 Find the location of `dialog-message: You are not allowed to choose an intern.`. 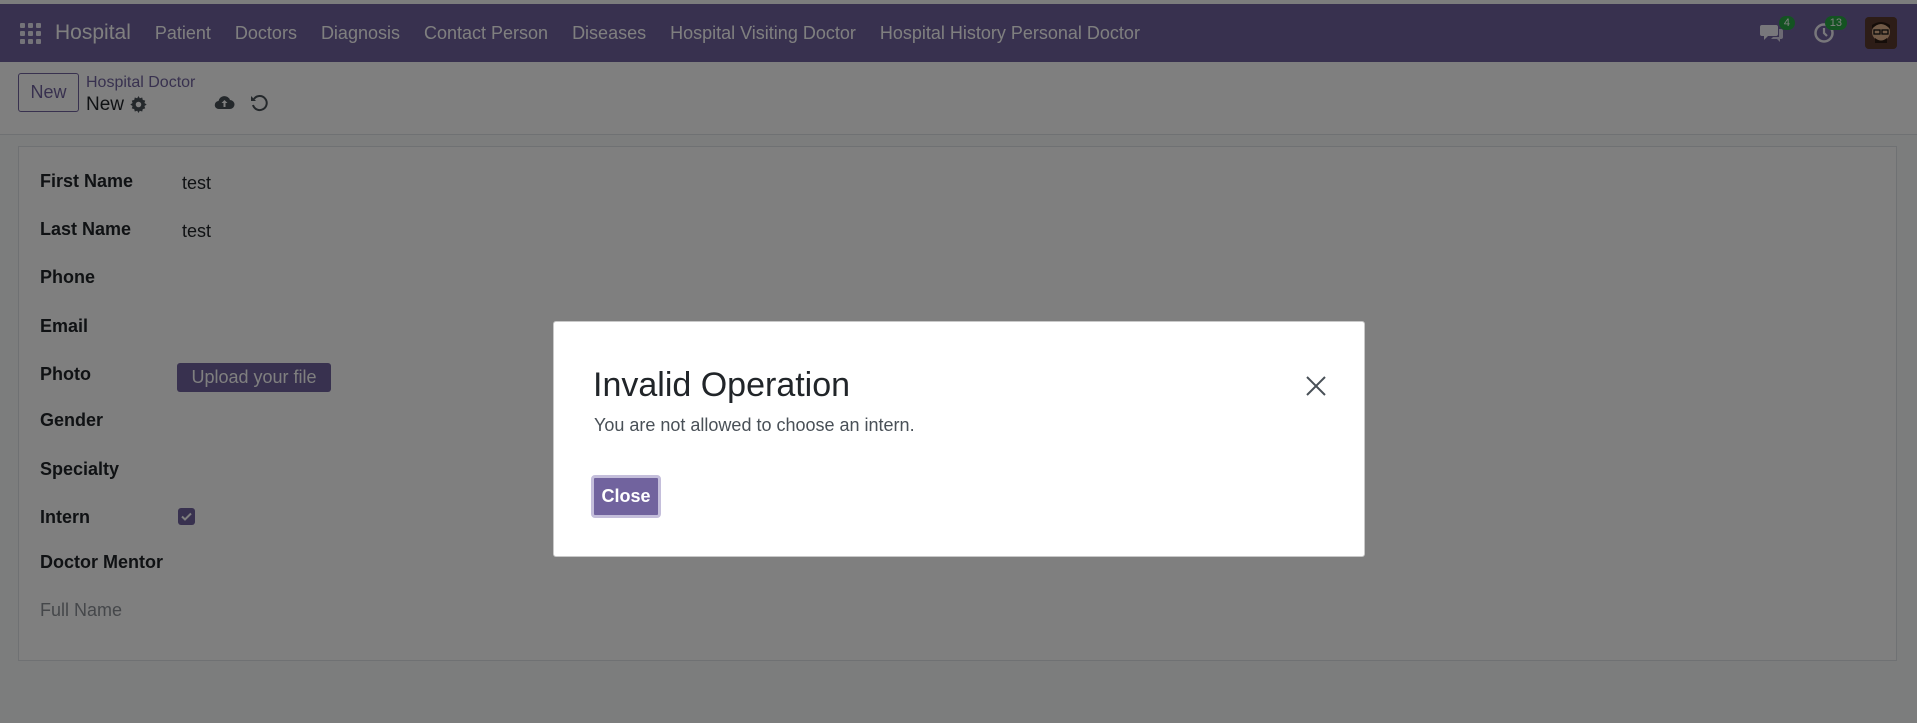

dialog-message: You are not allowed to choose an intern. is located at coordinates (754, 425).